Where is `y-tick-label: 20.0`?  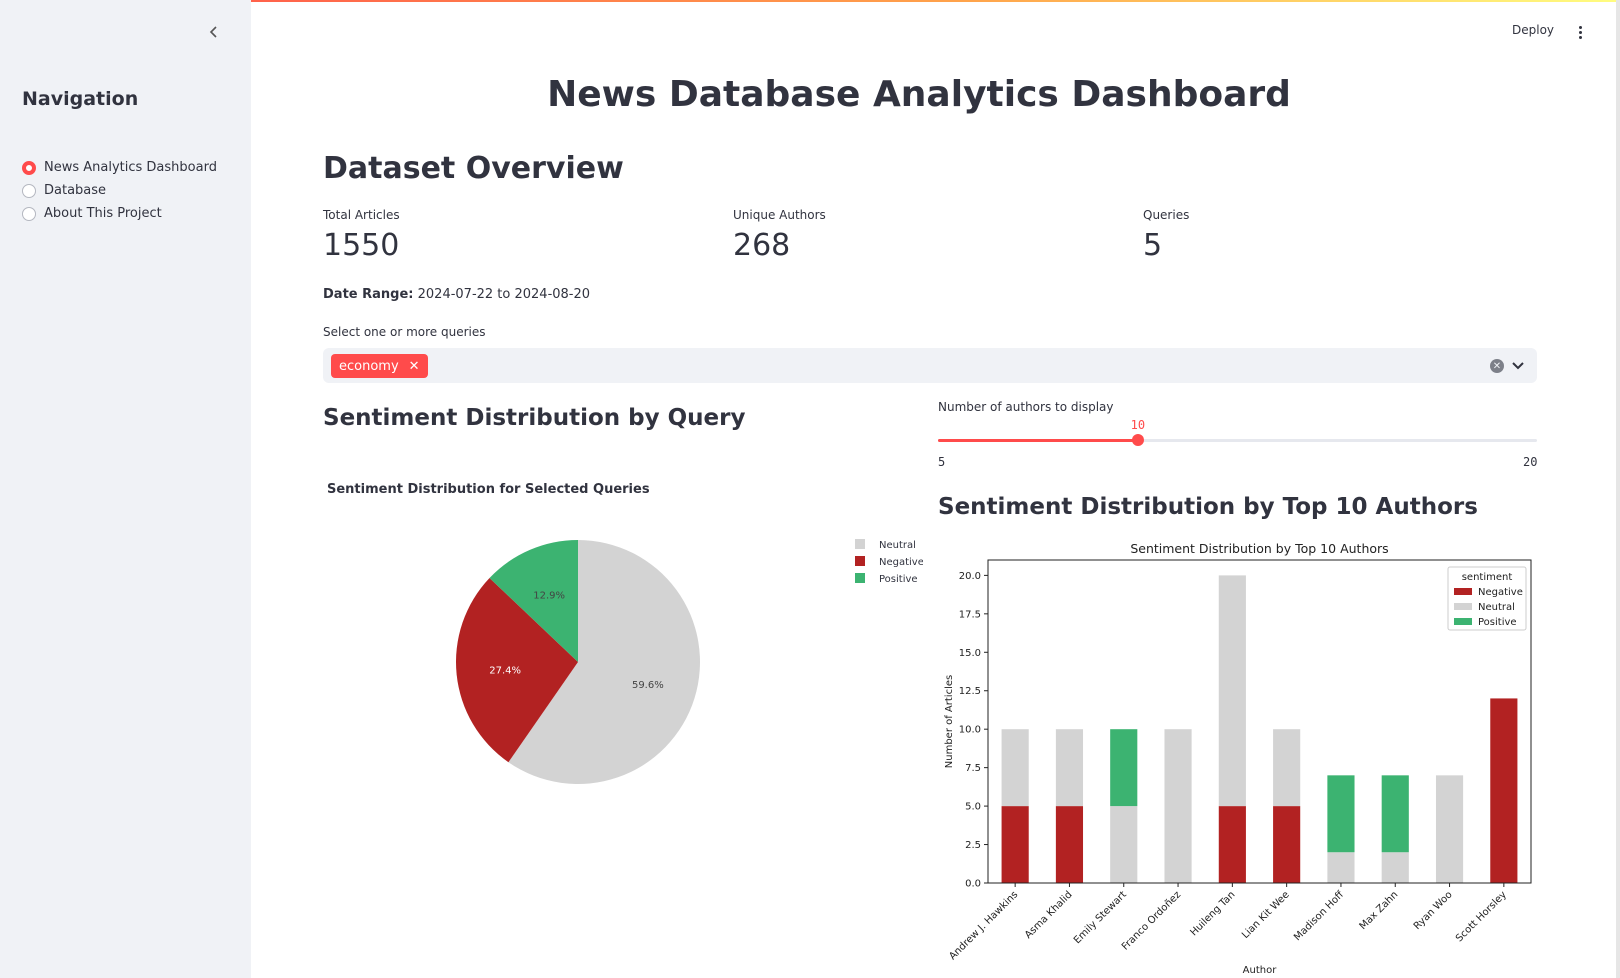
y-tick-label: 20.0 is located at coordinates (970, 576).